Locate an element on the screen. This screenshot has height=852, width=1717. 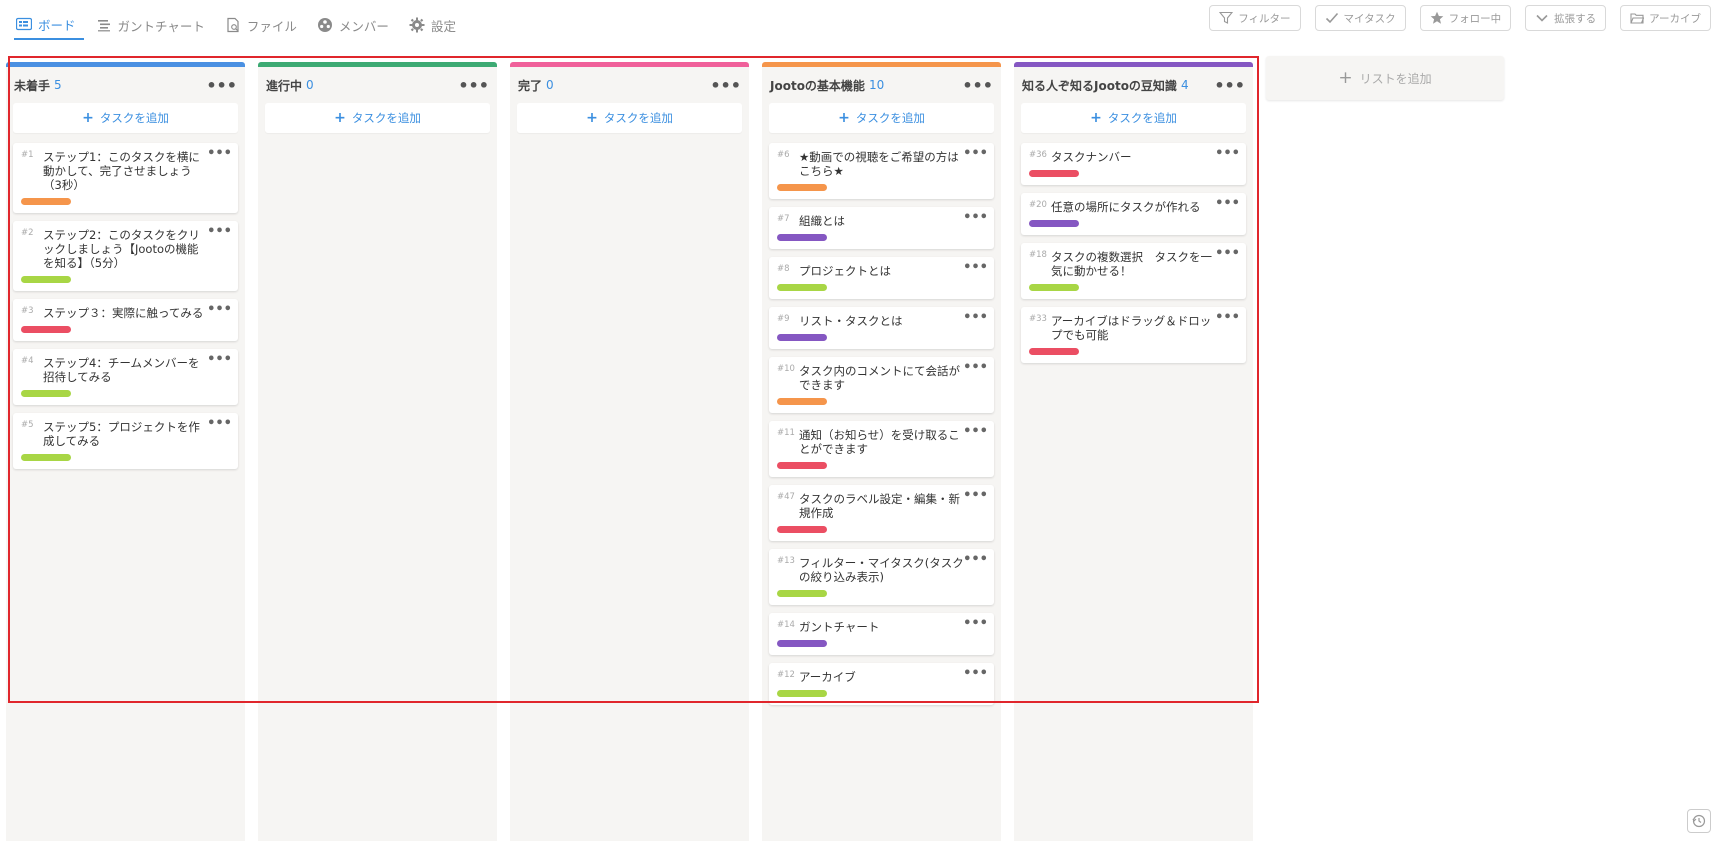
task-card: #36タスクナンバー••• is located at coordinates (1133, 164).